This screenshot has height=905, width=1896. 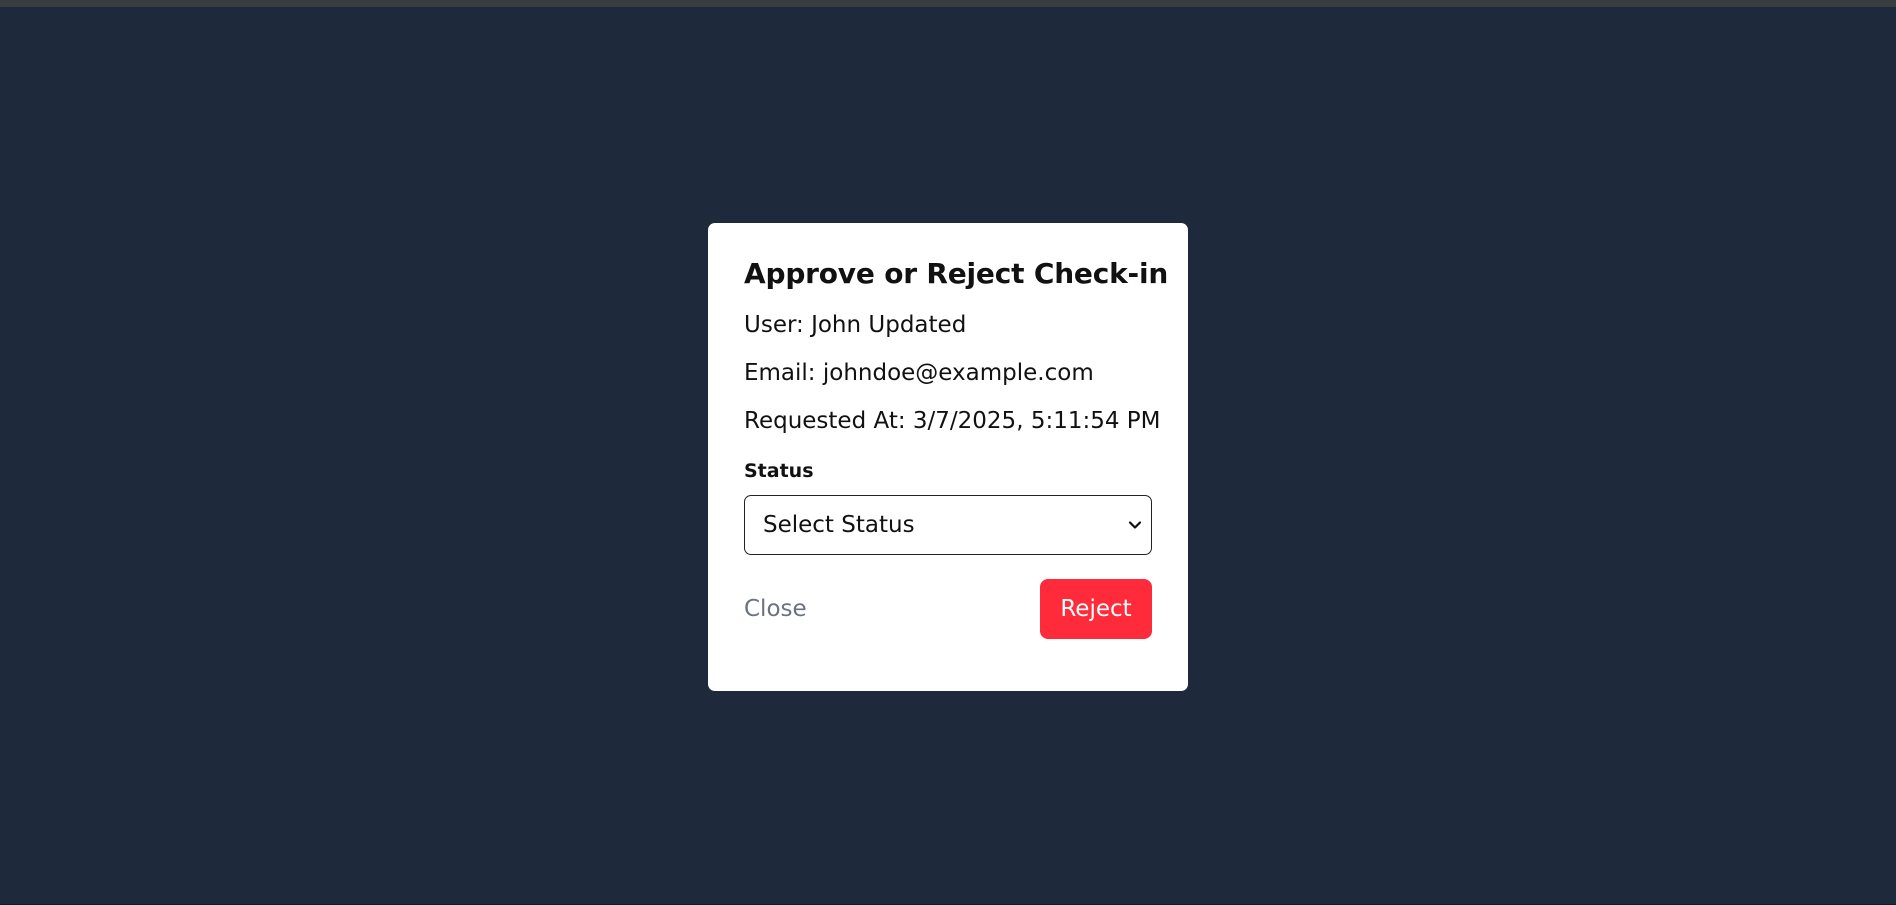 I want to click on requested-at-info: Requested At: 3/7/2025, 5:11:54 PM, so click(x=952, y=421).